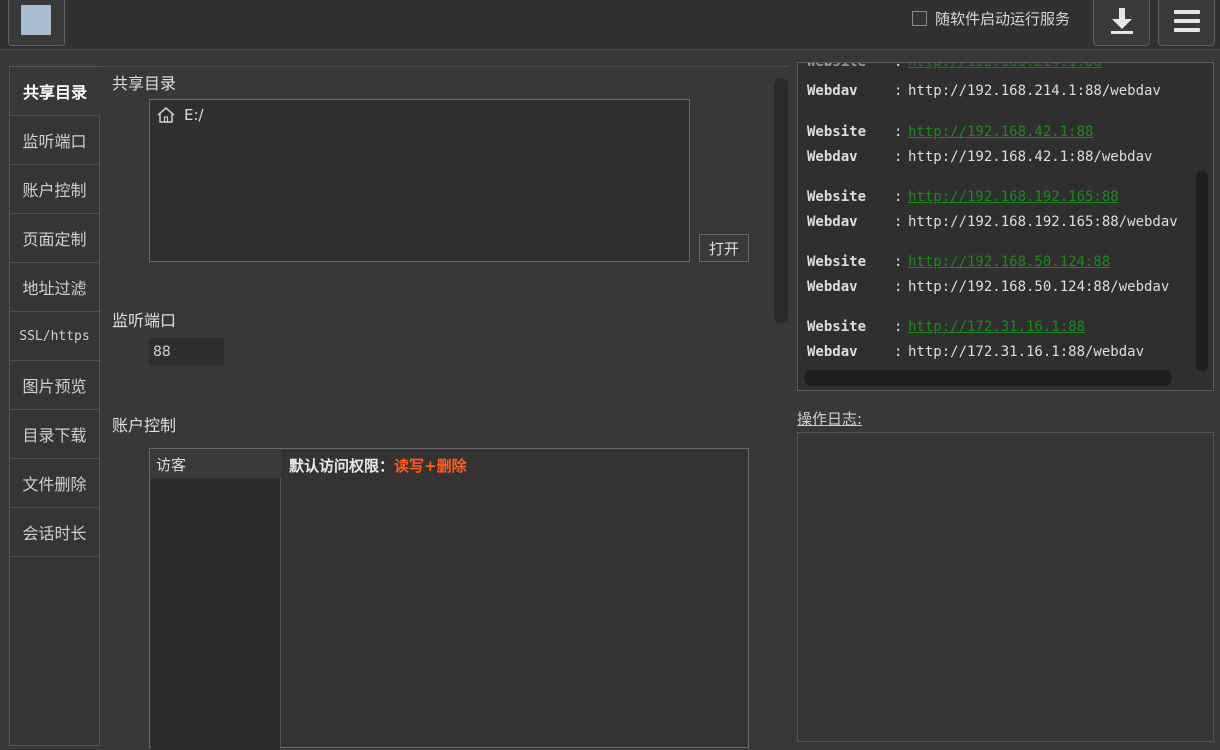 This screenshot has height=750, width=1220. Describe the element at coordinates (1034, 91) in the screenshot. I see `address-value: http://192.168.214.1:88/webdav` at that location.